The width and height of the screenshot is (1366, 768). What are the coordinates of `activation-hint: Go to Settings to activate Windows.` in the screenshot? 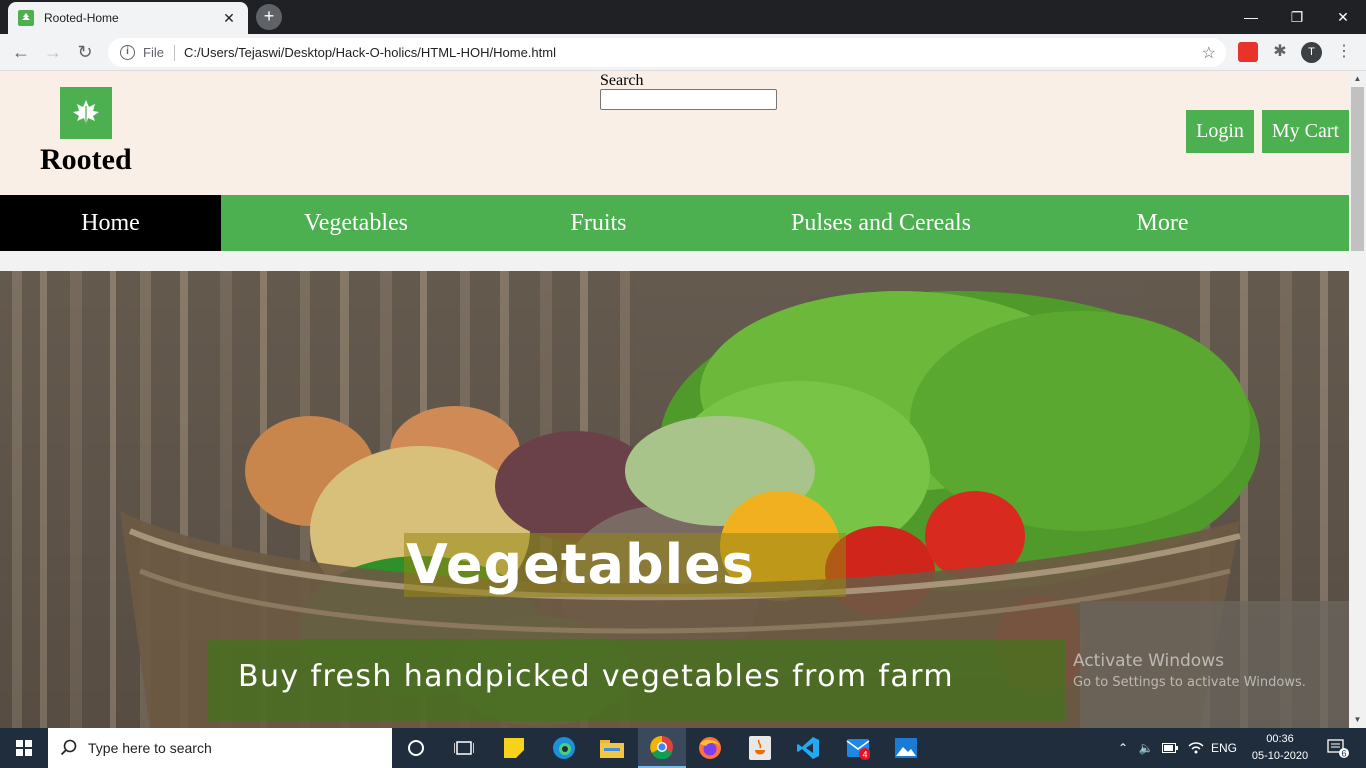 It's located at (1189, 682).